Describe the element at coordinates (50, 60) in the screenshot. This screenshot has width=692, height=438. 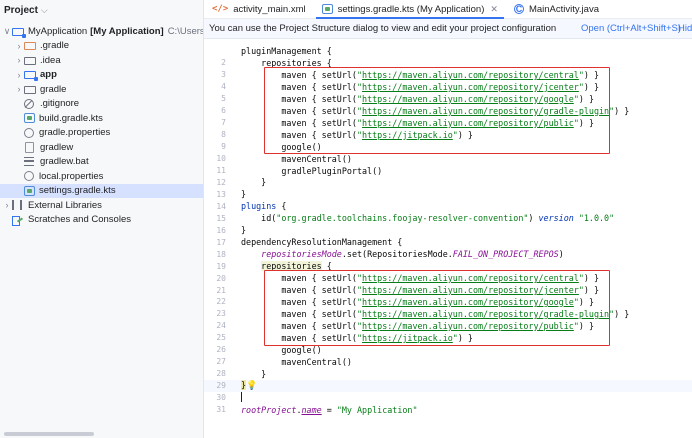
I see `tree-item-label: .idea` at that location.